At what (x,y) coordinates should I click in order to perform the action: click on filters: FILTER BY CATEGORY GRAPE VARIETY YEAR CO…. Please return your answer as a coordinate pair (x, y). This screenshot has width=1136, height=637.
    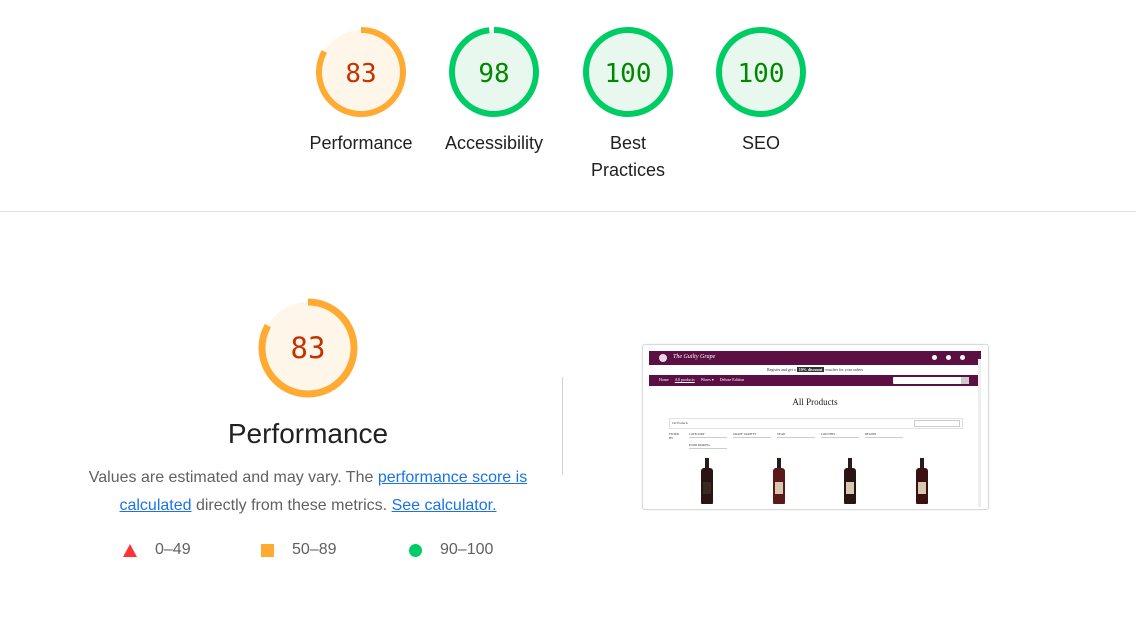
    Looking at the image, I should click on (786, 442).